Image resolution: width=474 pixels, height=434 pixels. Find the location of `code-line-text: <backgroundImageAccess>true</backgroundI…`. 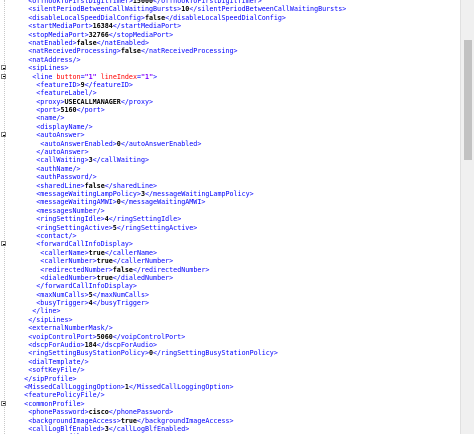

code-line-text: <backgroundImageAccess>true</backgroundI… is located at coordinates (131, 420).